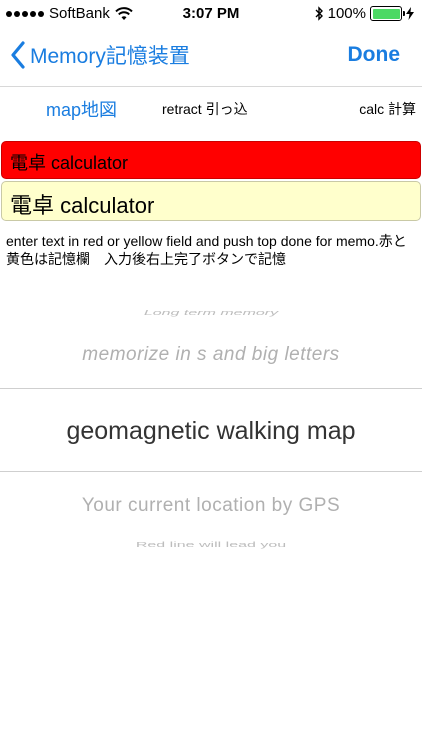 This screenshot has width=422, height=750. Describe the element at coordinates (346, 13) in the screenshot. I see `battery-percent: 100%` at that location.